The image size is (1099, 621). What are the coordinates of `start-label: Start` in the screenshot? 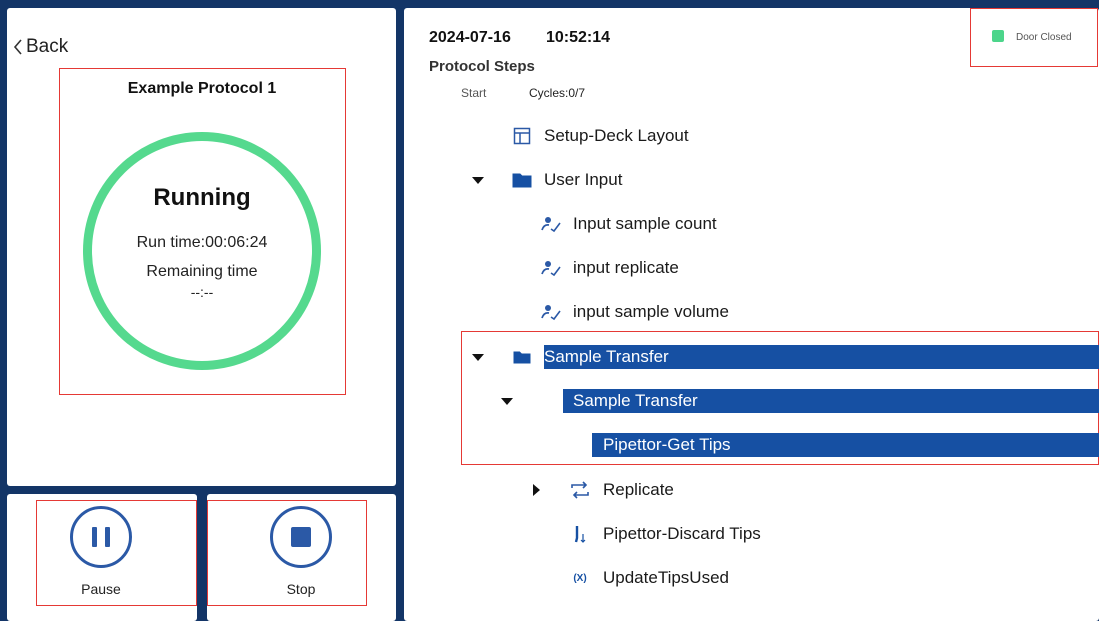 It's located at (474, 93).